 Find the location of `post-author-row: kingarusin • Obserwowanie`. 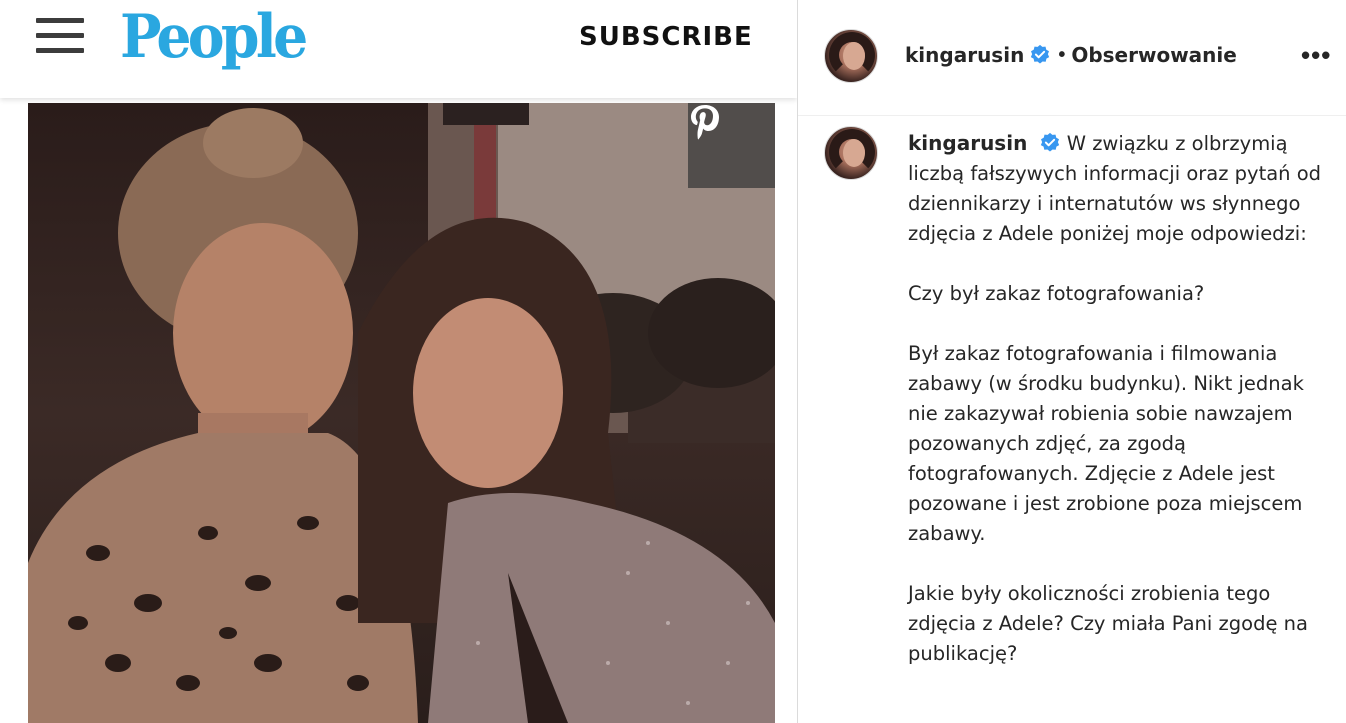

post-author-row: kingarusin • Obserwowanie is located at coordinates (1071, 55).